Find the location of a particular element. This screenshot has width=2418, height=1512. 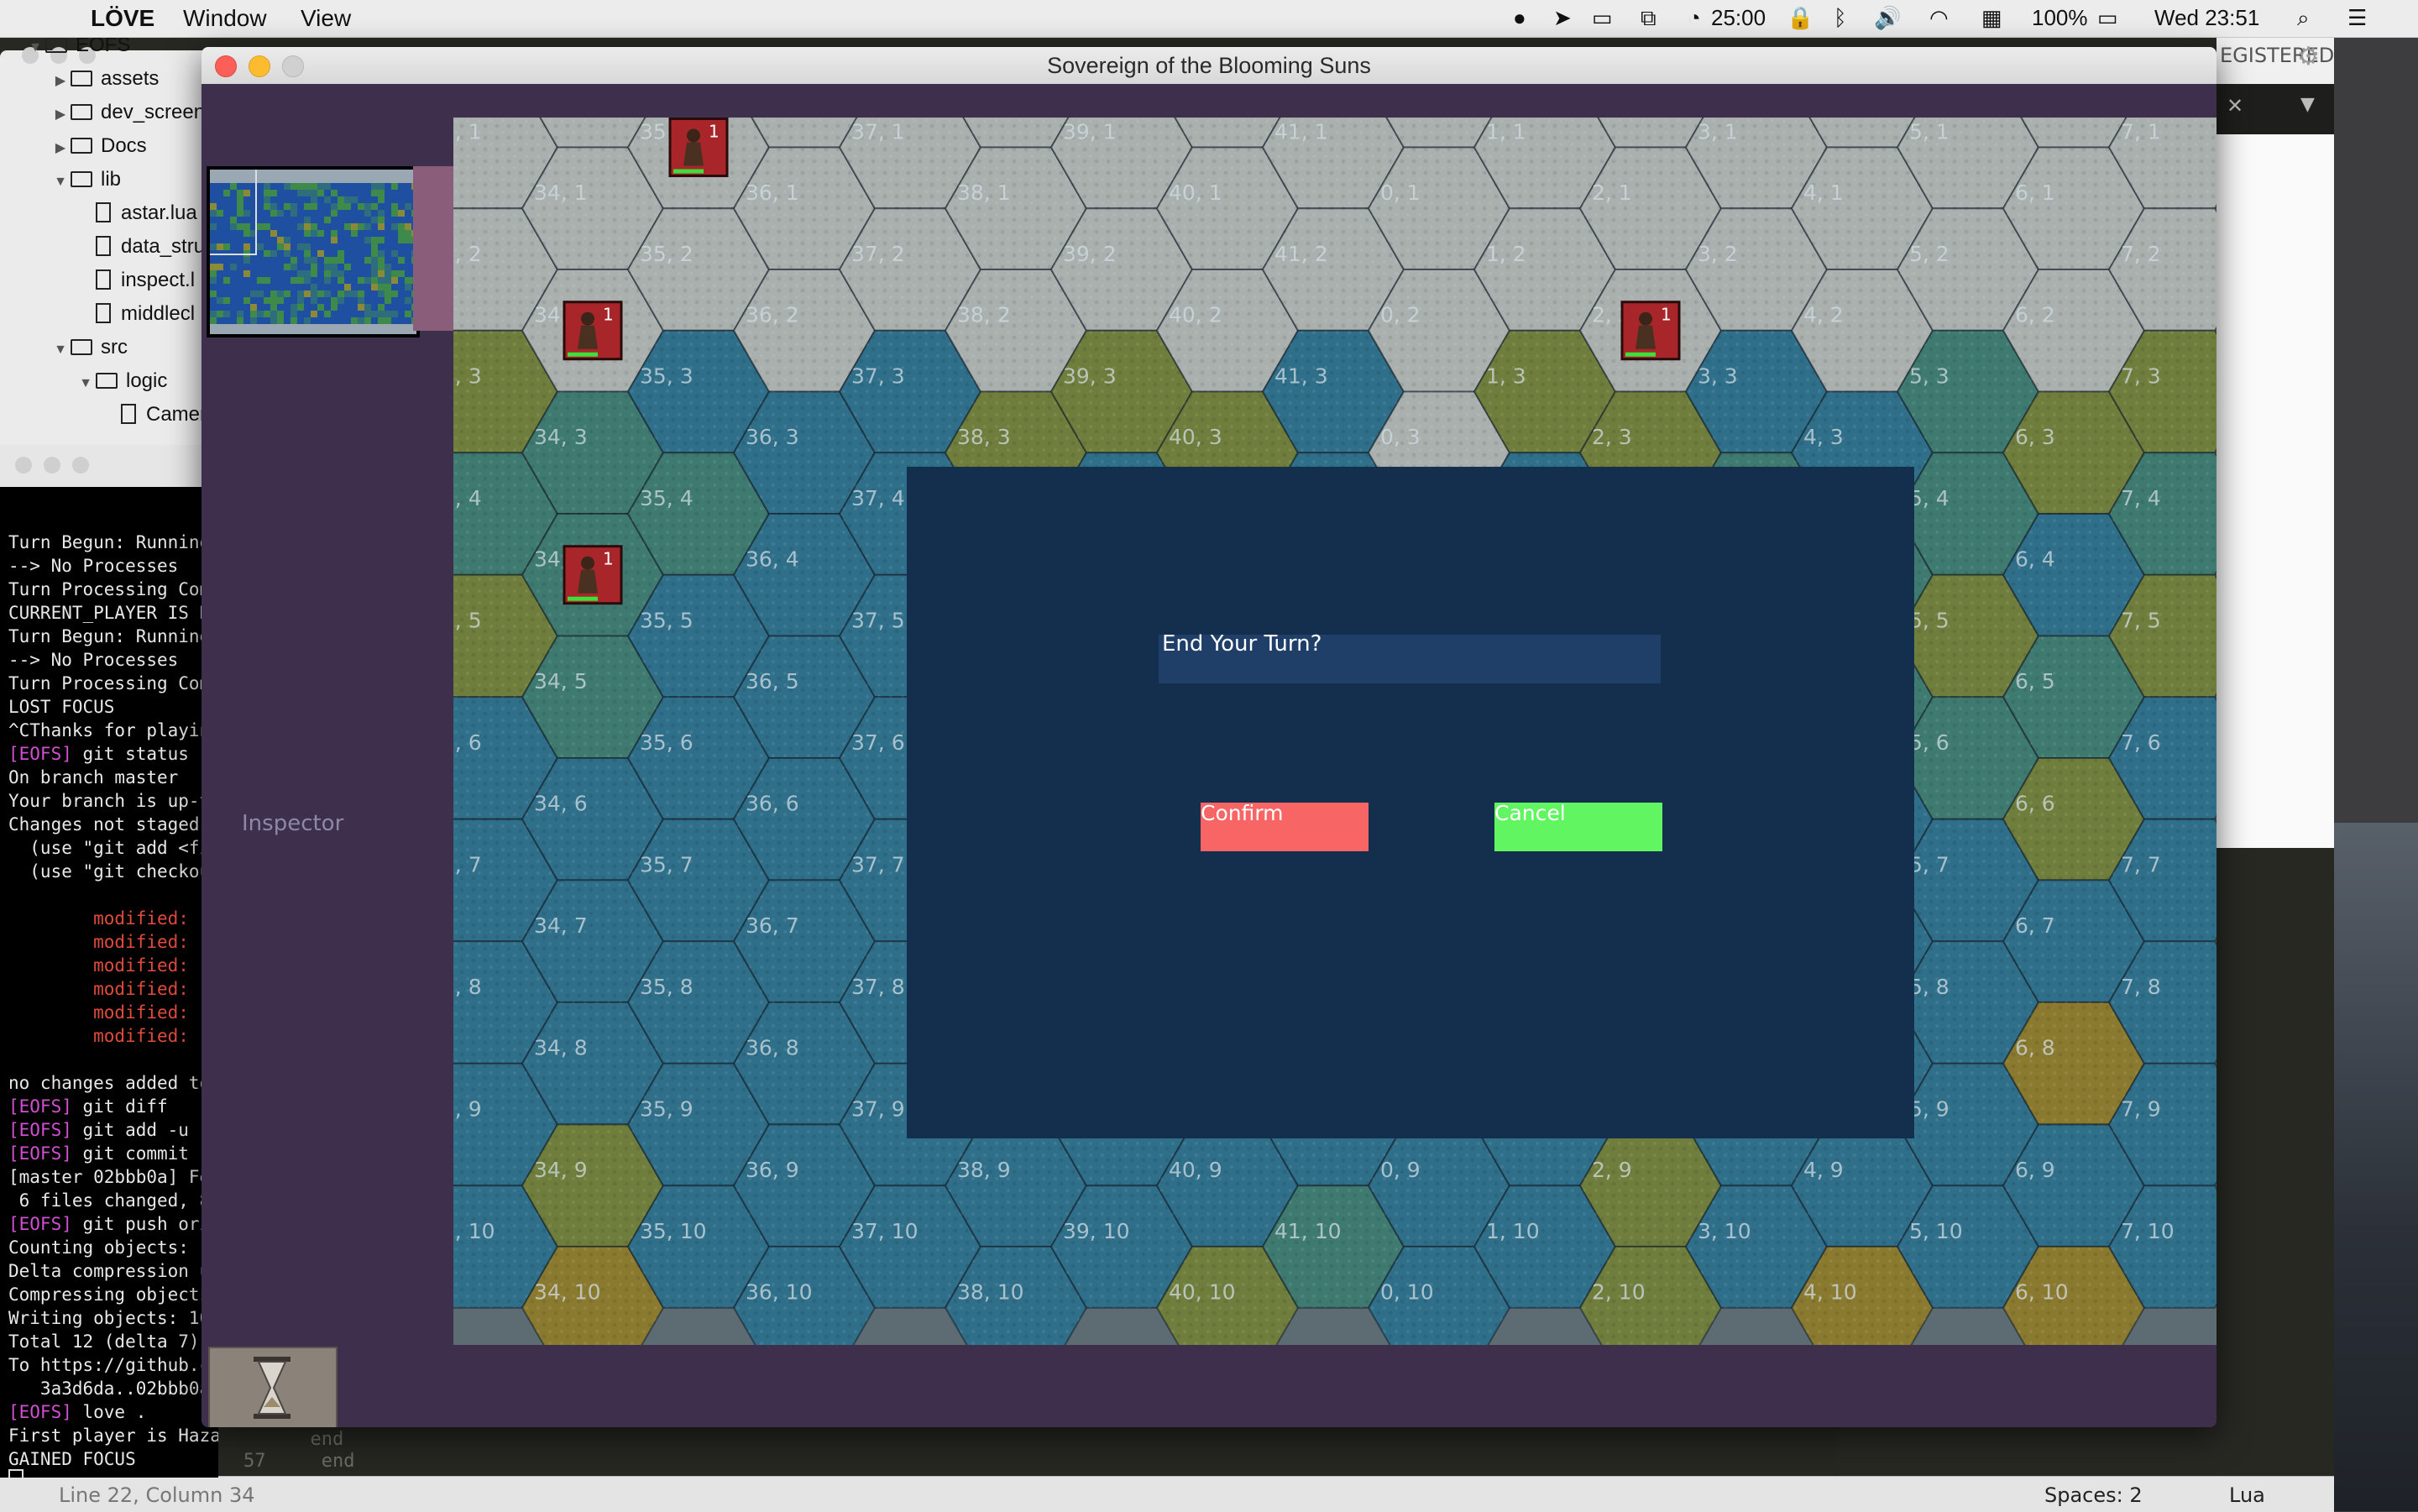

close-tab-icon: ✕ is located at coordinates (2235, 106).